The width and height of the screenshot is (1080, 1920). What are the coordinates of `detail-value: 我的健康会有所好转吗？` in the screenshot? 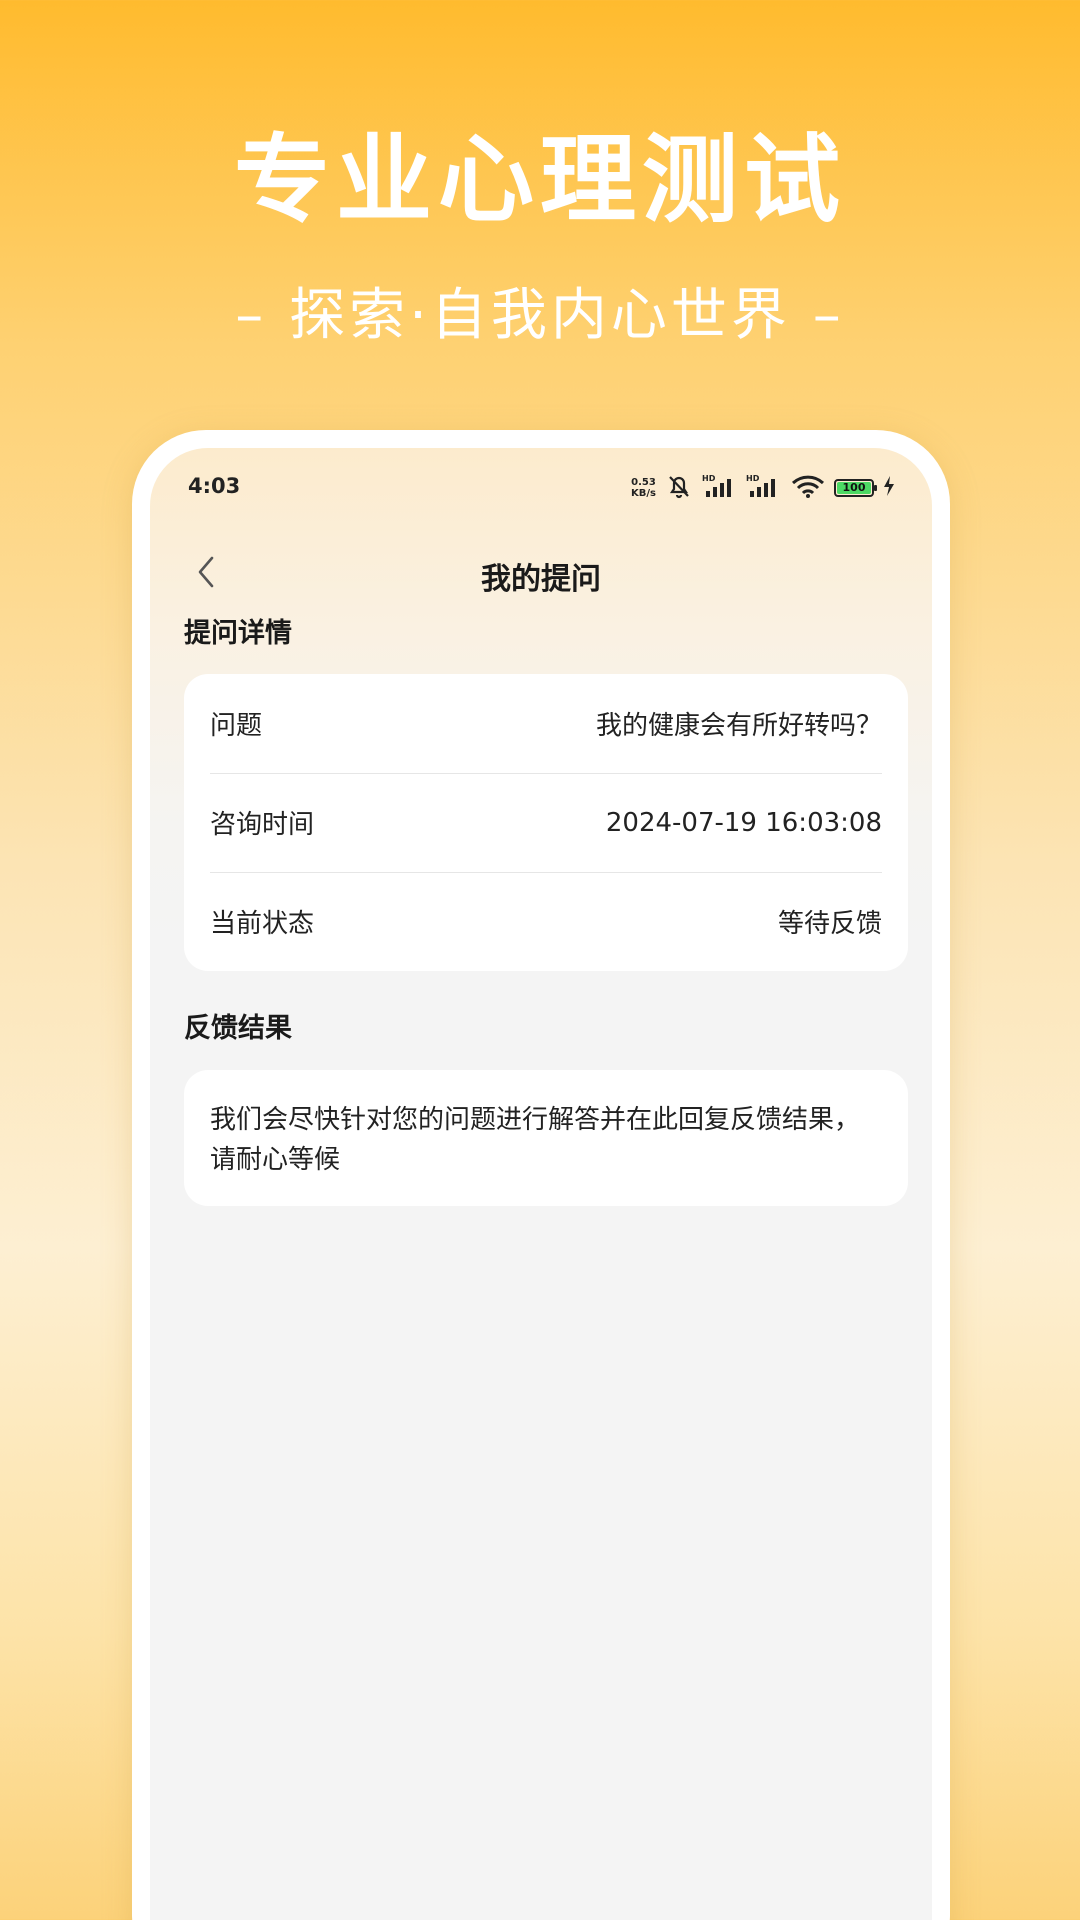 It's located at (738, 726).